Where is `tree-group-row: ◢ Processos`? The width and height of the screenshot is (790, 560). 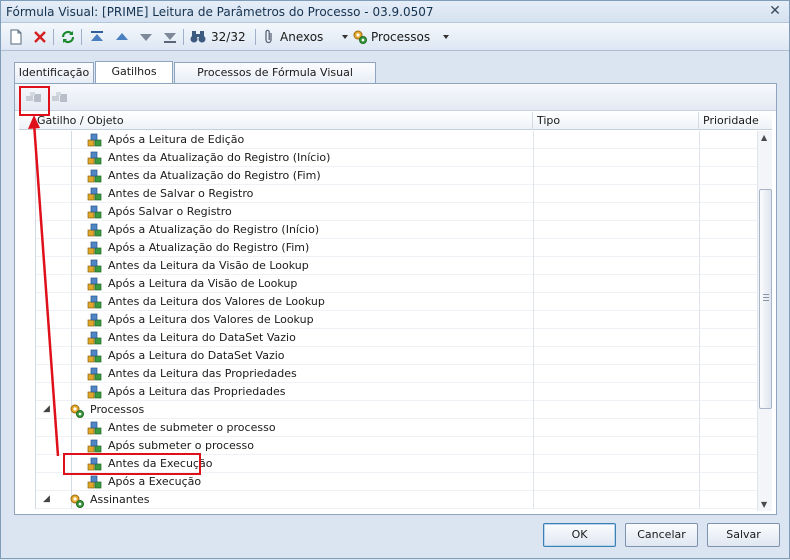 tree-group-row: ◢ Processos is located at coordinates (388, 410).